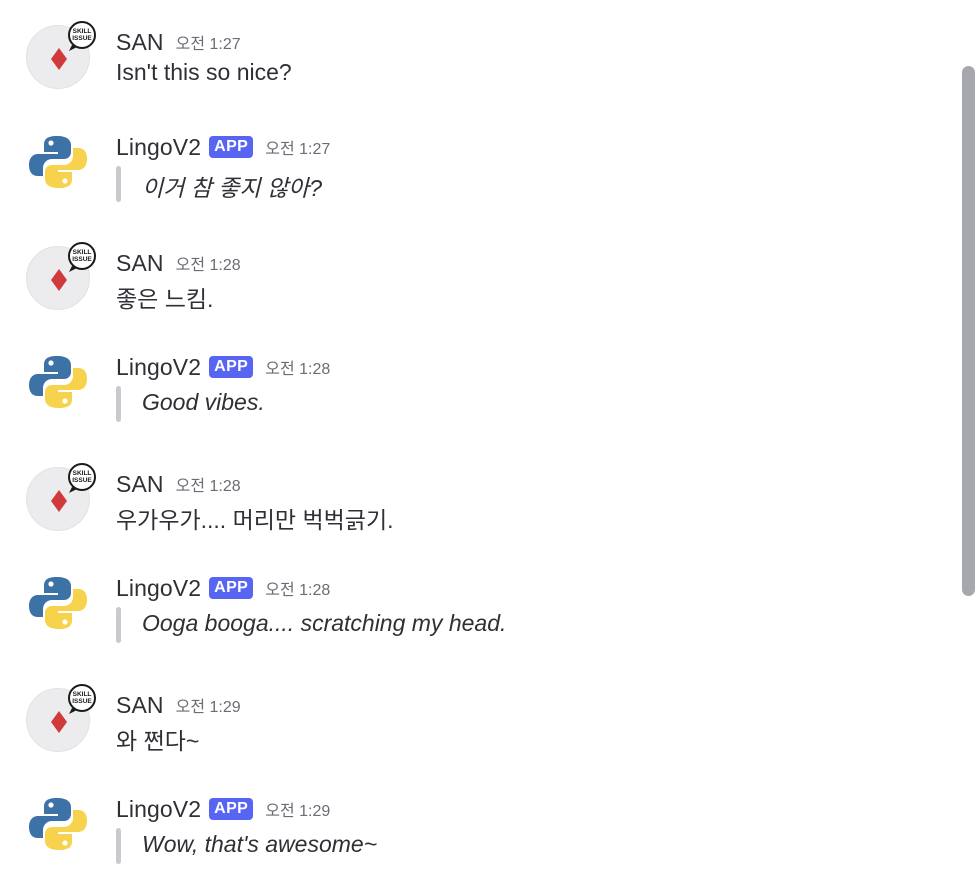  I want to click on message-header: LingoV2 APP 오전 1:27, so click(223, 147).